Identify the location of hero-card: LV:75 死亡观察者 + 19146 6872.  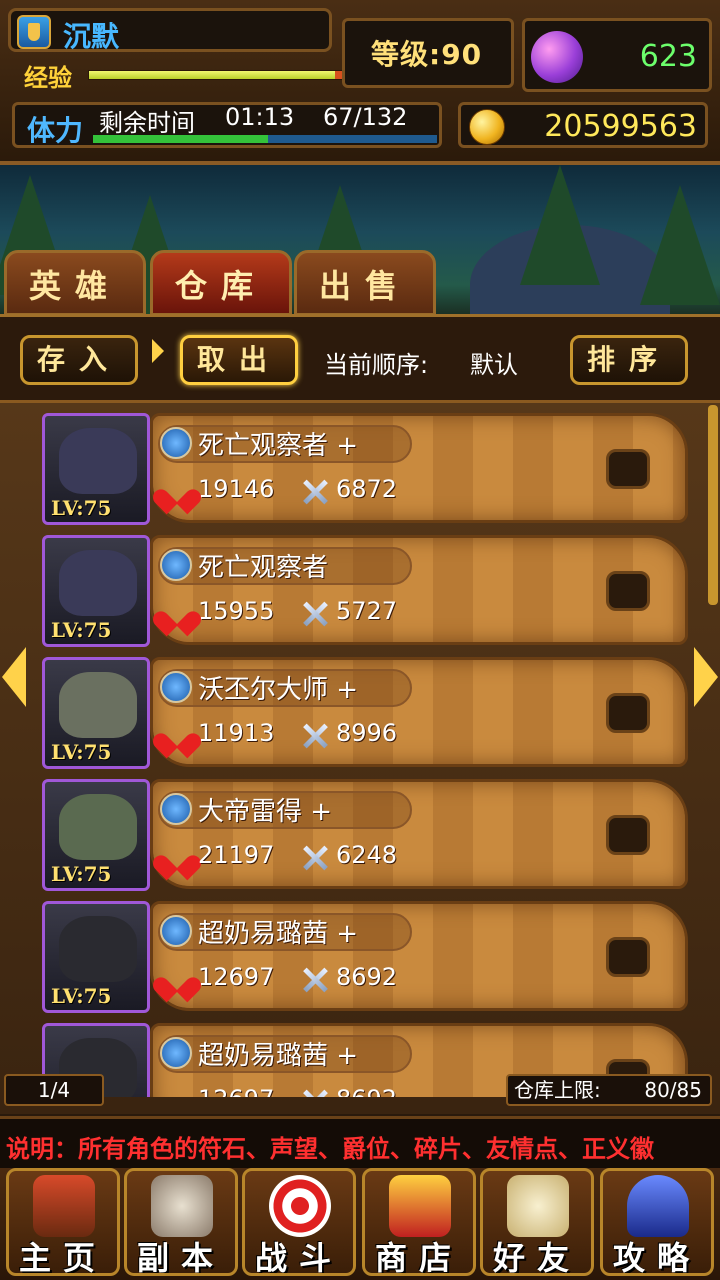
(365, 469).